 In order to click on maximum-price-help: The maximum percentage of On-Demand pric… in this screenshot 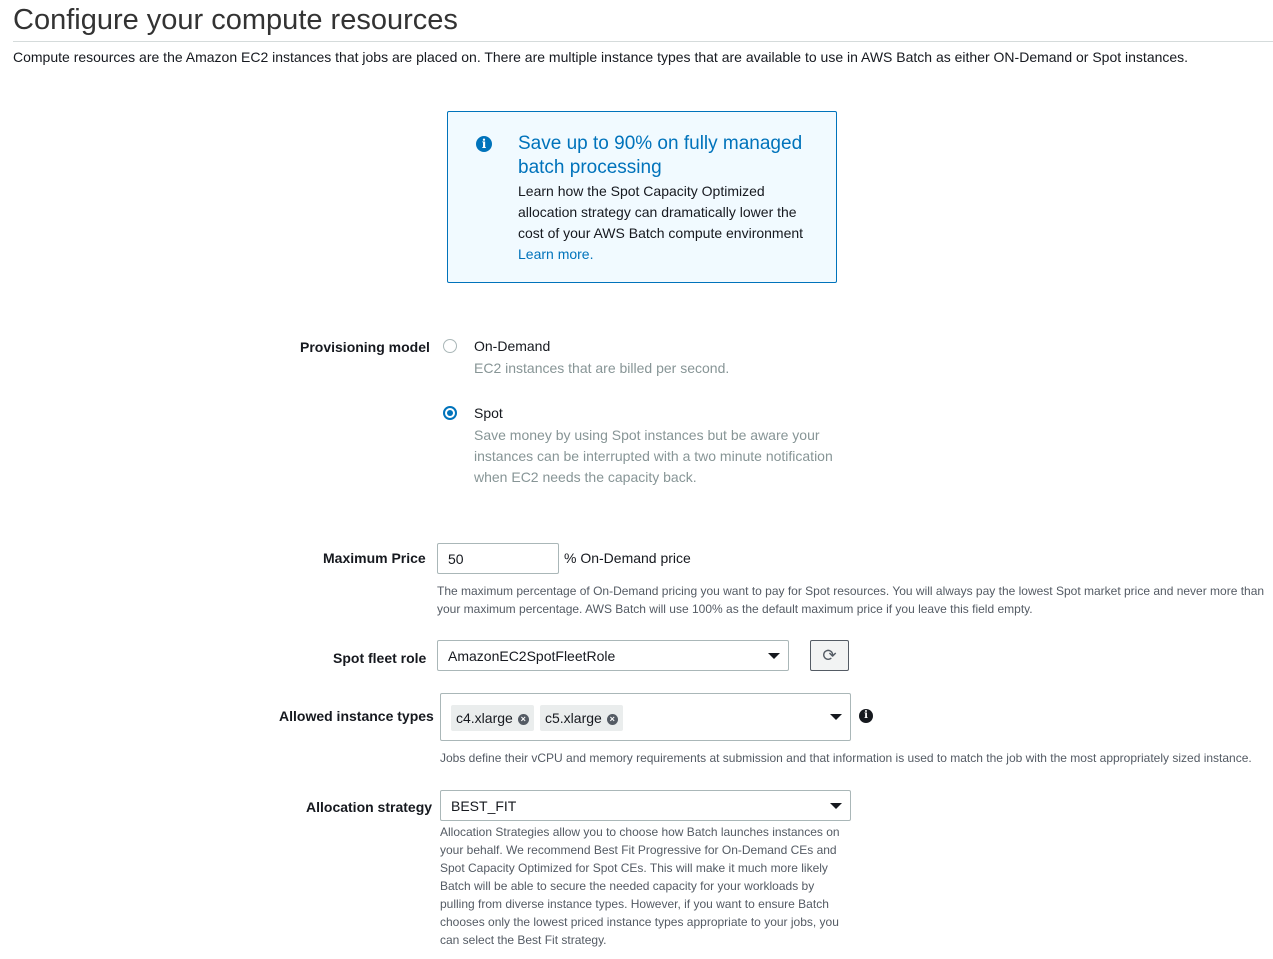, I will do `click(851, 600)`.